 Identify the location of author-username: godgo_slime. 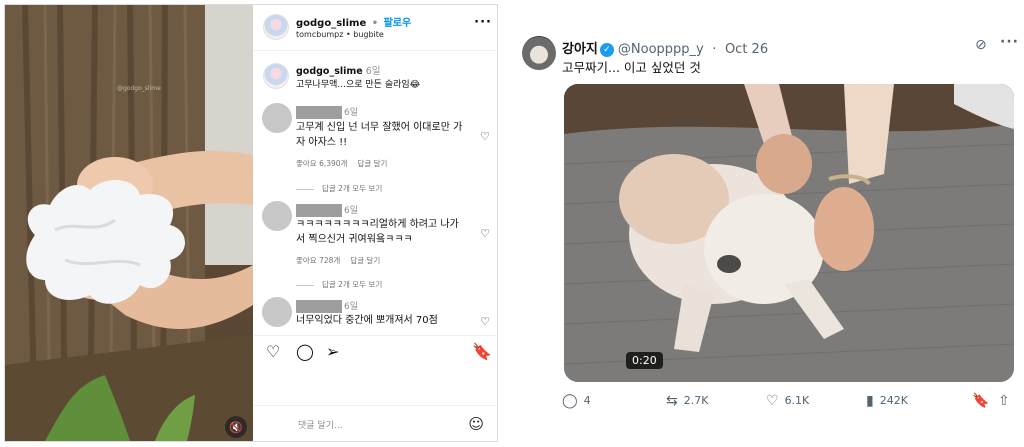
(331, 23).